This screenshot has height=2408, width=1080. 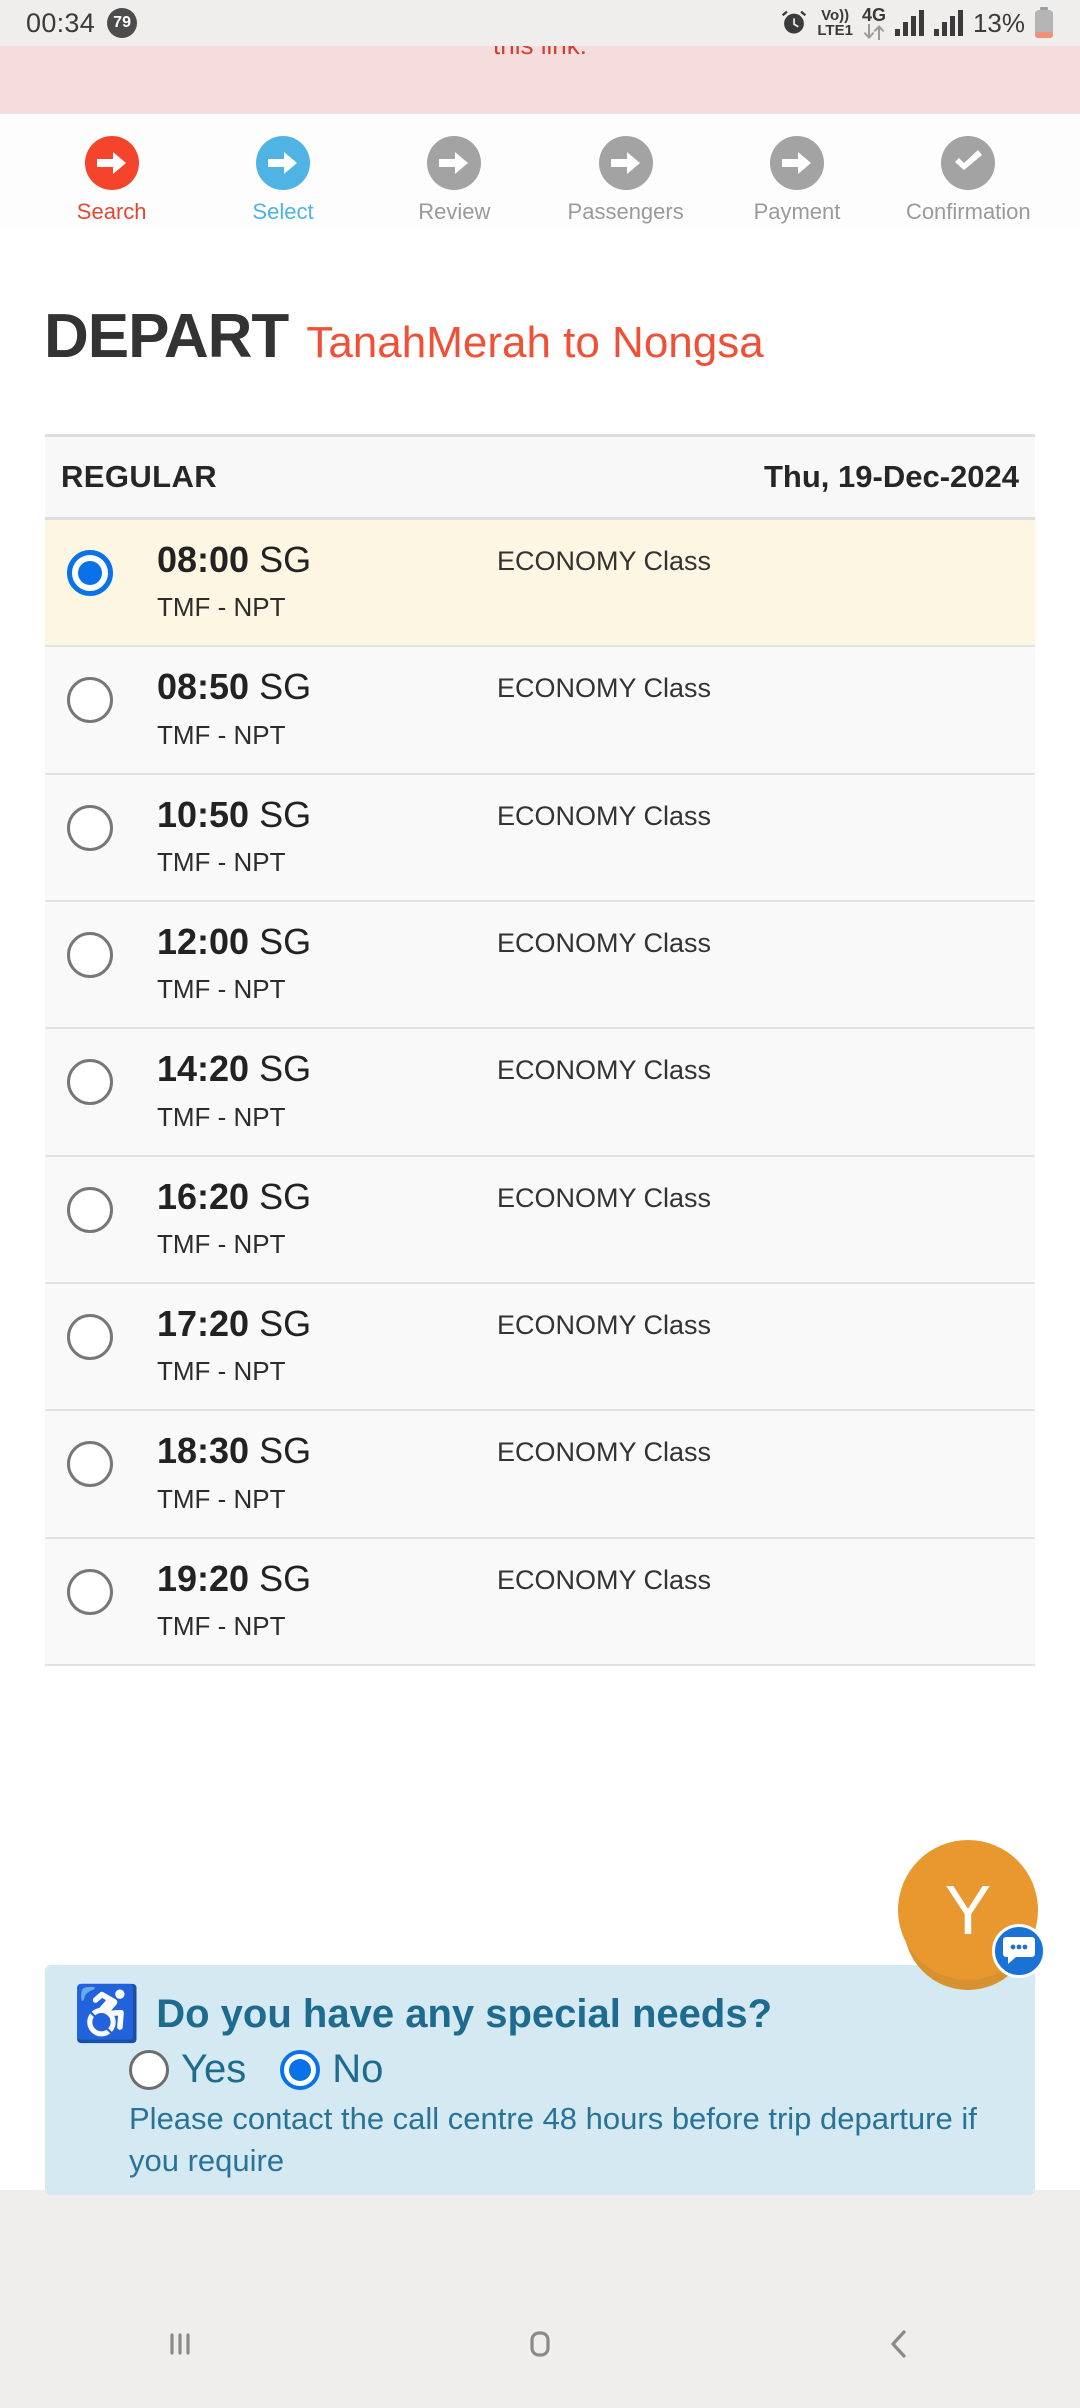 What do you see at coordinates (454, 211) in the screenshot?
I see `stepper-label-review: Review` at bounding box center [454, 211].